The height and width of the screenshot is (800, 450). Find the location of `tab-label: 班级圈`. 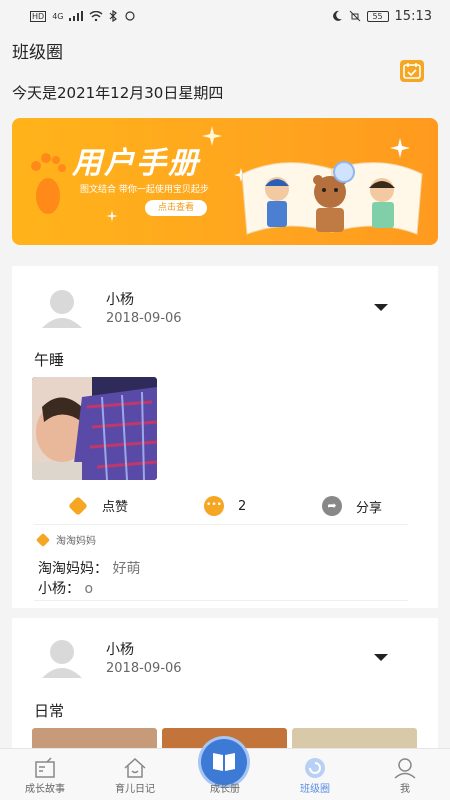

tab-label: 班级圈 is located at coordinates (315, 789).